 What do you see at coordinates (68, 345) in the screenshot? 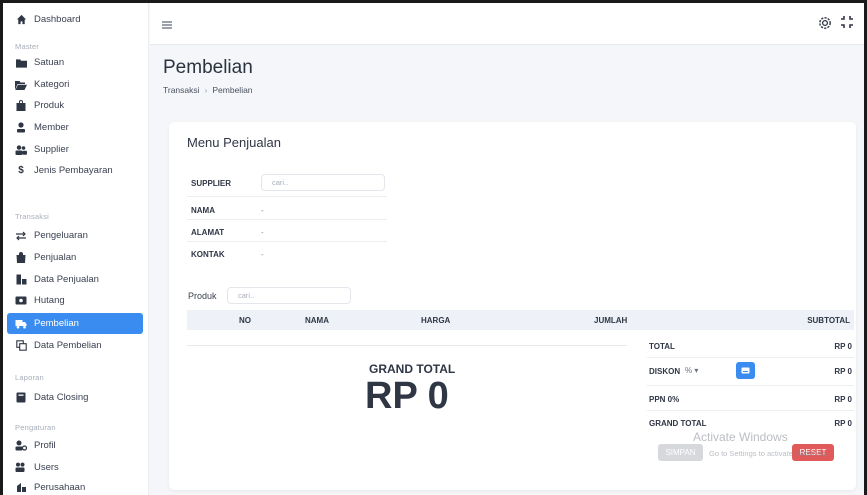
I see `sidebar-item-label: Data Pembelian` at bounding box center [68, 345].